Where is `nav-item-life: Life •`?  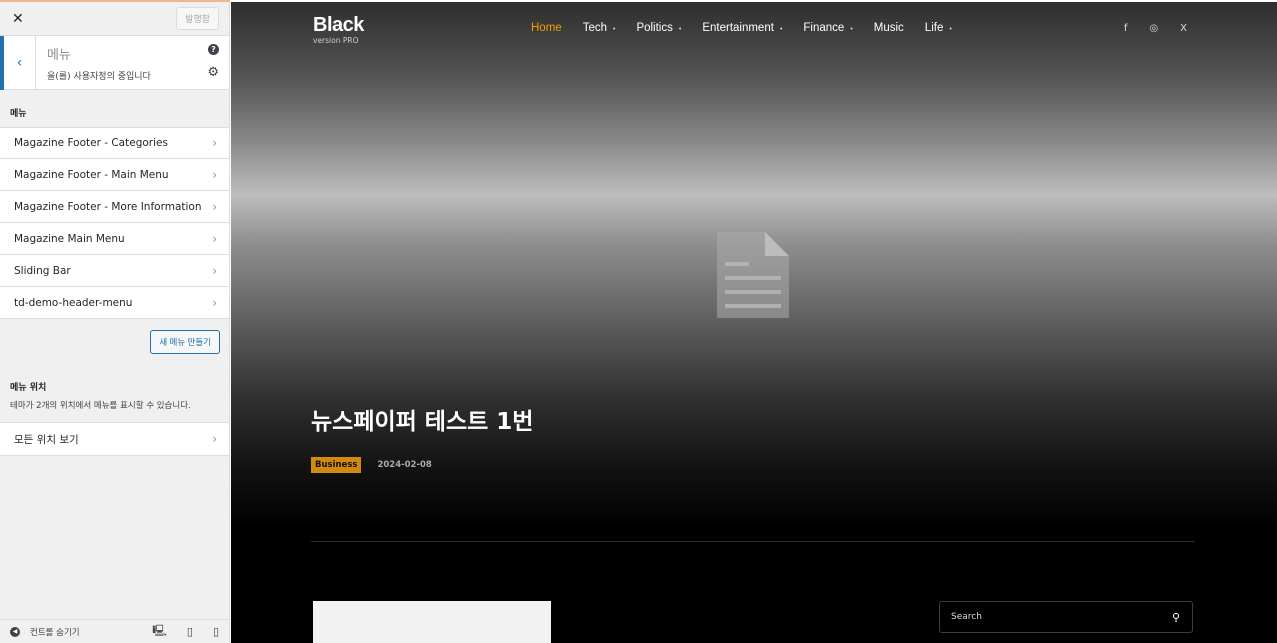
nav-item-life: Life • is located at coordinates (938, 28).